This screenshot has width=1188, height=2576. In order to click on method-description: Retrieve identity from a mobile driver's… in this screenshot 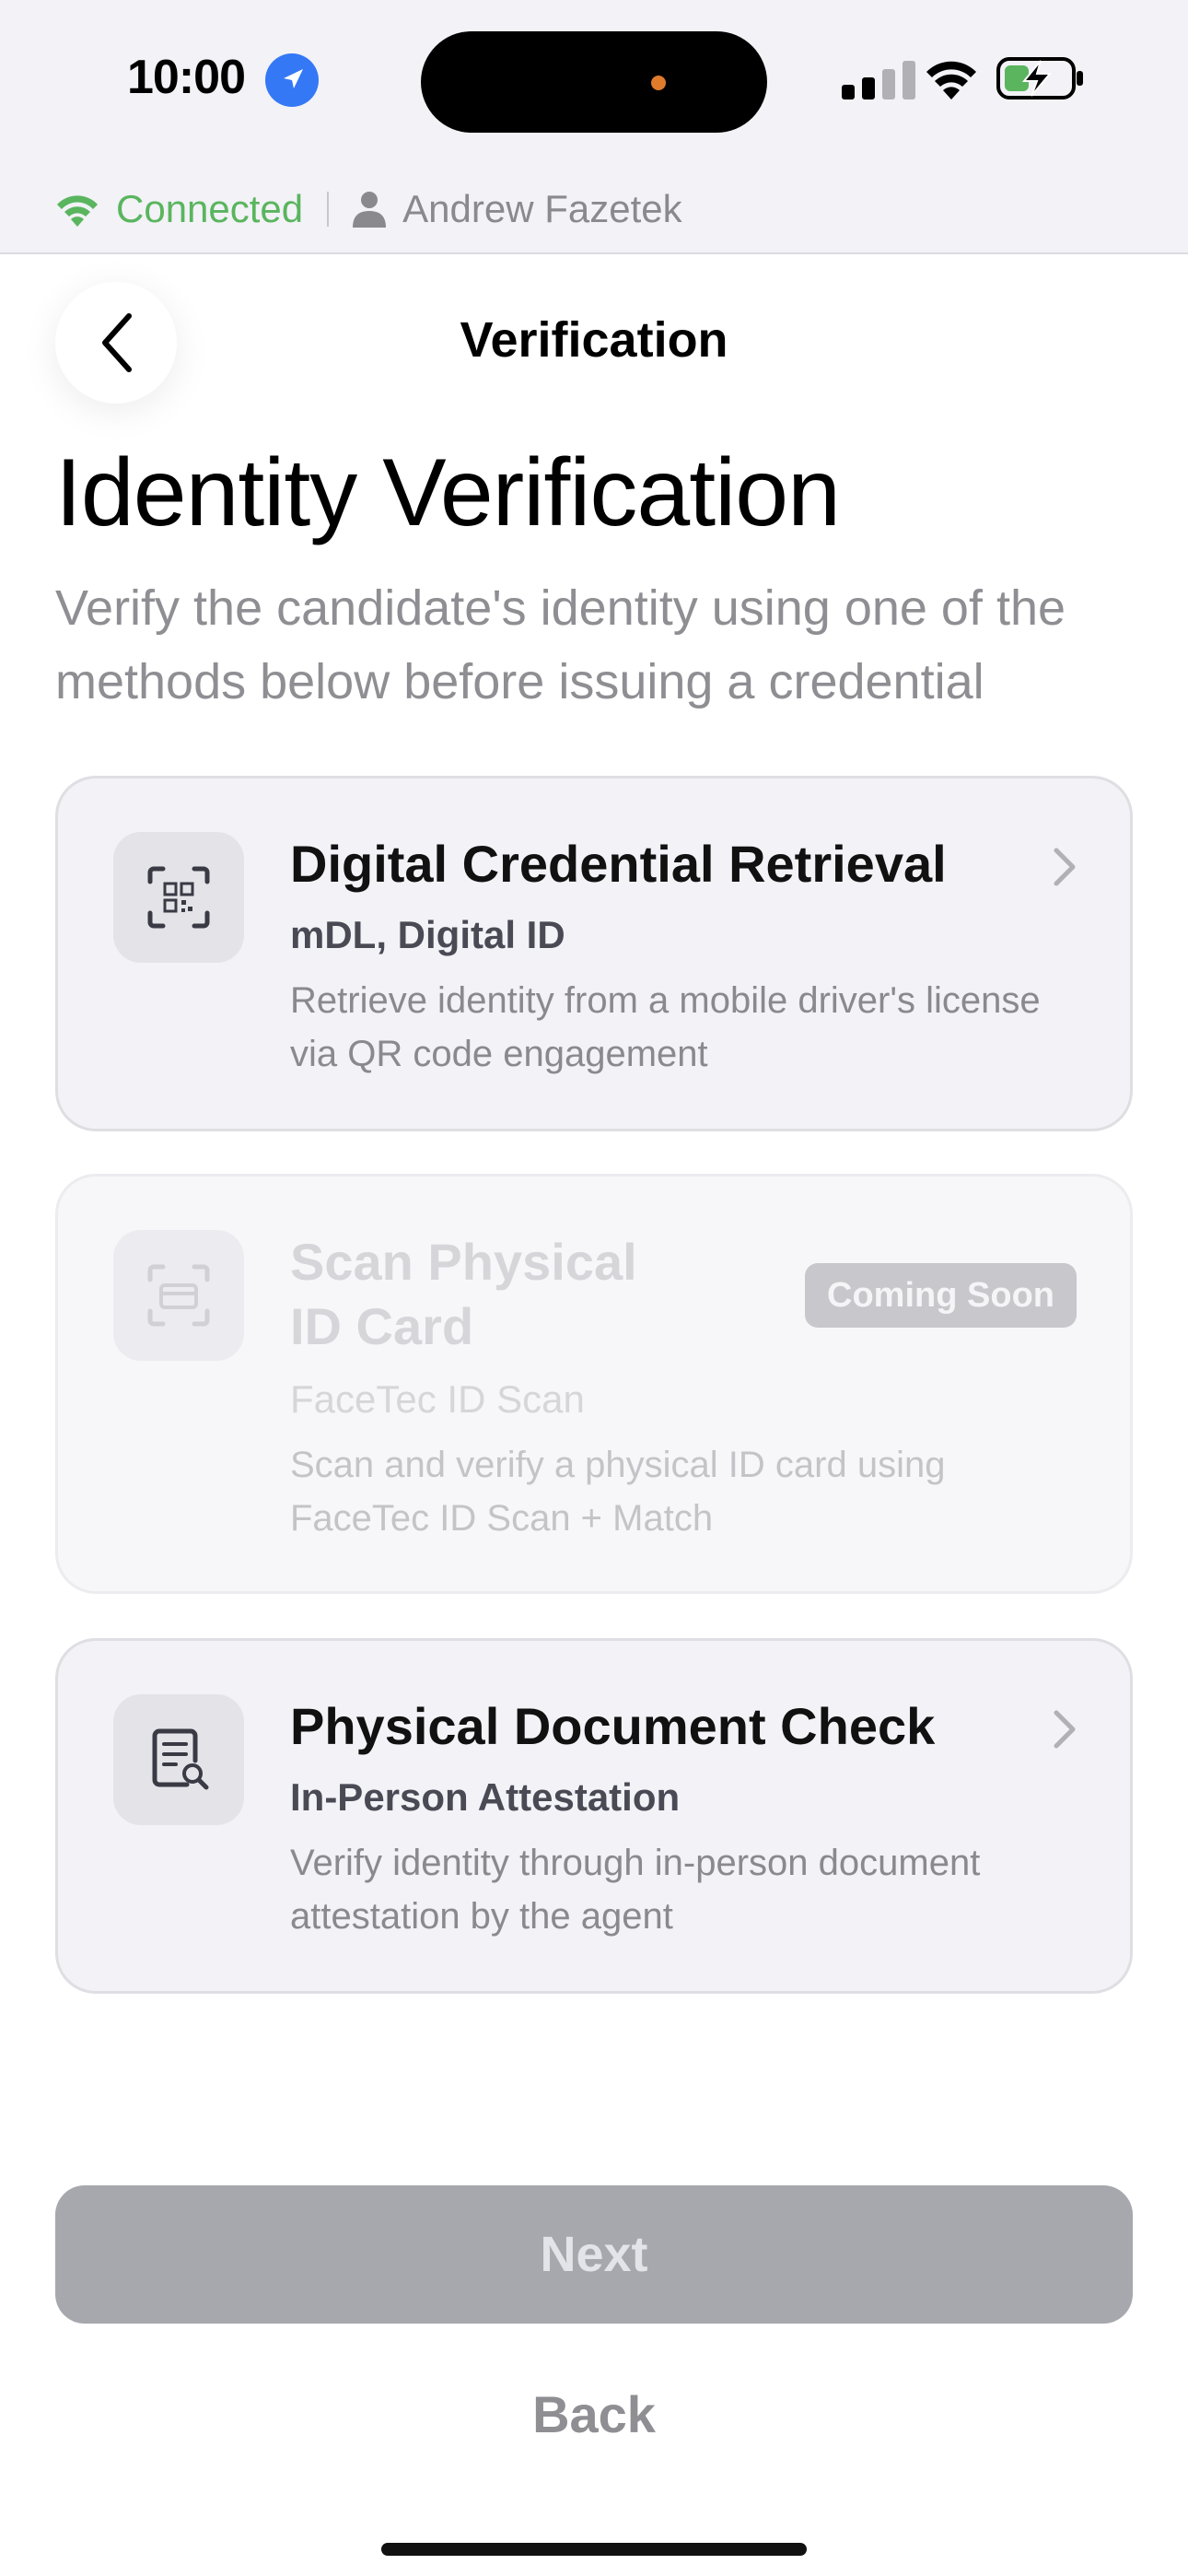, I will do `click(665, 1027)`.